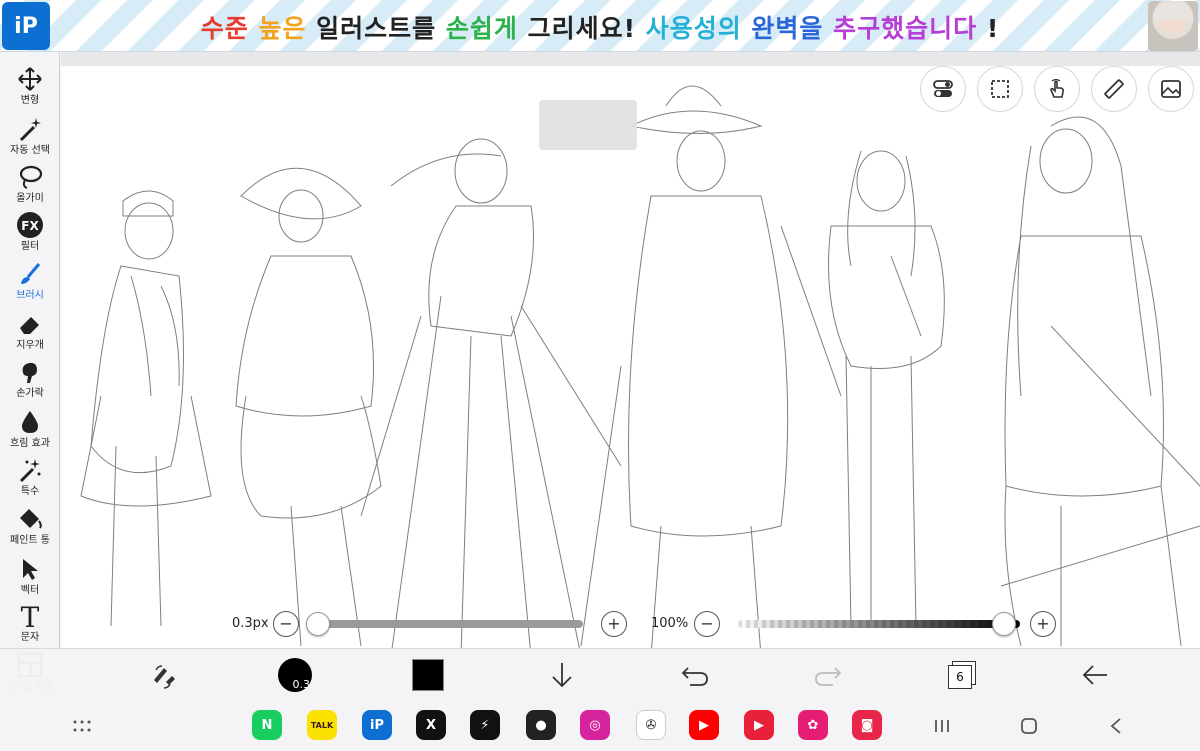 The image size is (1200, 751). What do you see at coordinates (30, 480) in the screenshot?
I see `tool-special-sparkle: 특수` at bounding box center [30, 480].